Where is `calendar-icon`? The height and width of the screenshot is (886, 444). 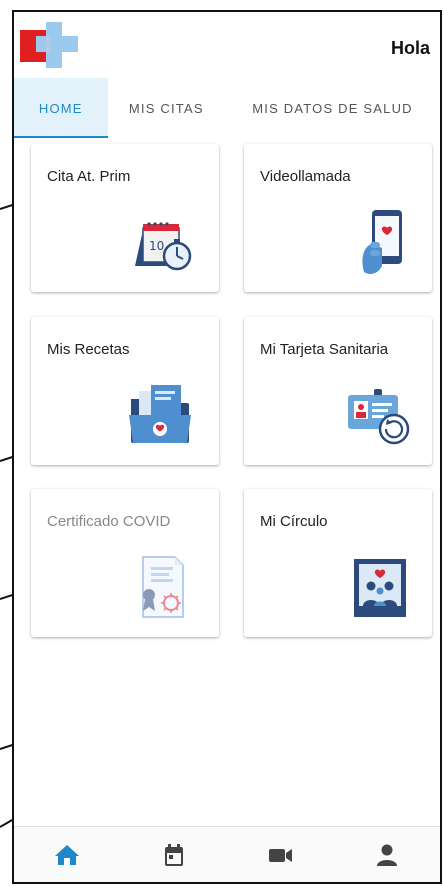
calendar-icon is located at coordinates (173, 854).